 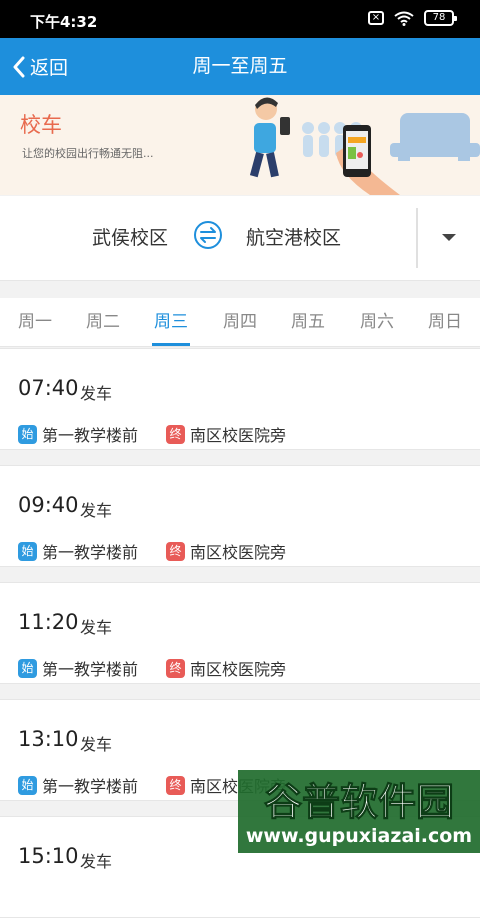 What do you see at coordinates (417, 238) in the screenshot?
I see `route-divider` at bounding box center [417, 238].